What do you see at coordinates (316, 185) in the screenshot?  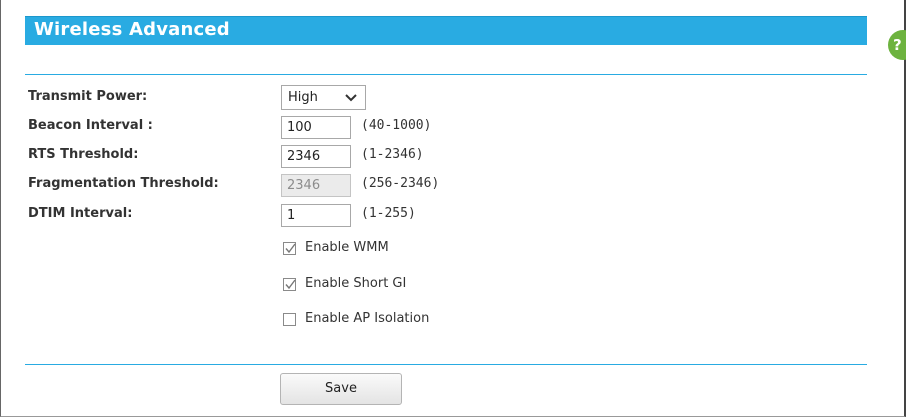 I see `fragmentation-threshold-input: 2346` at bounding box center [316, 185].